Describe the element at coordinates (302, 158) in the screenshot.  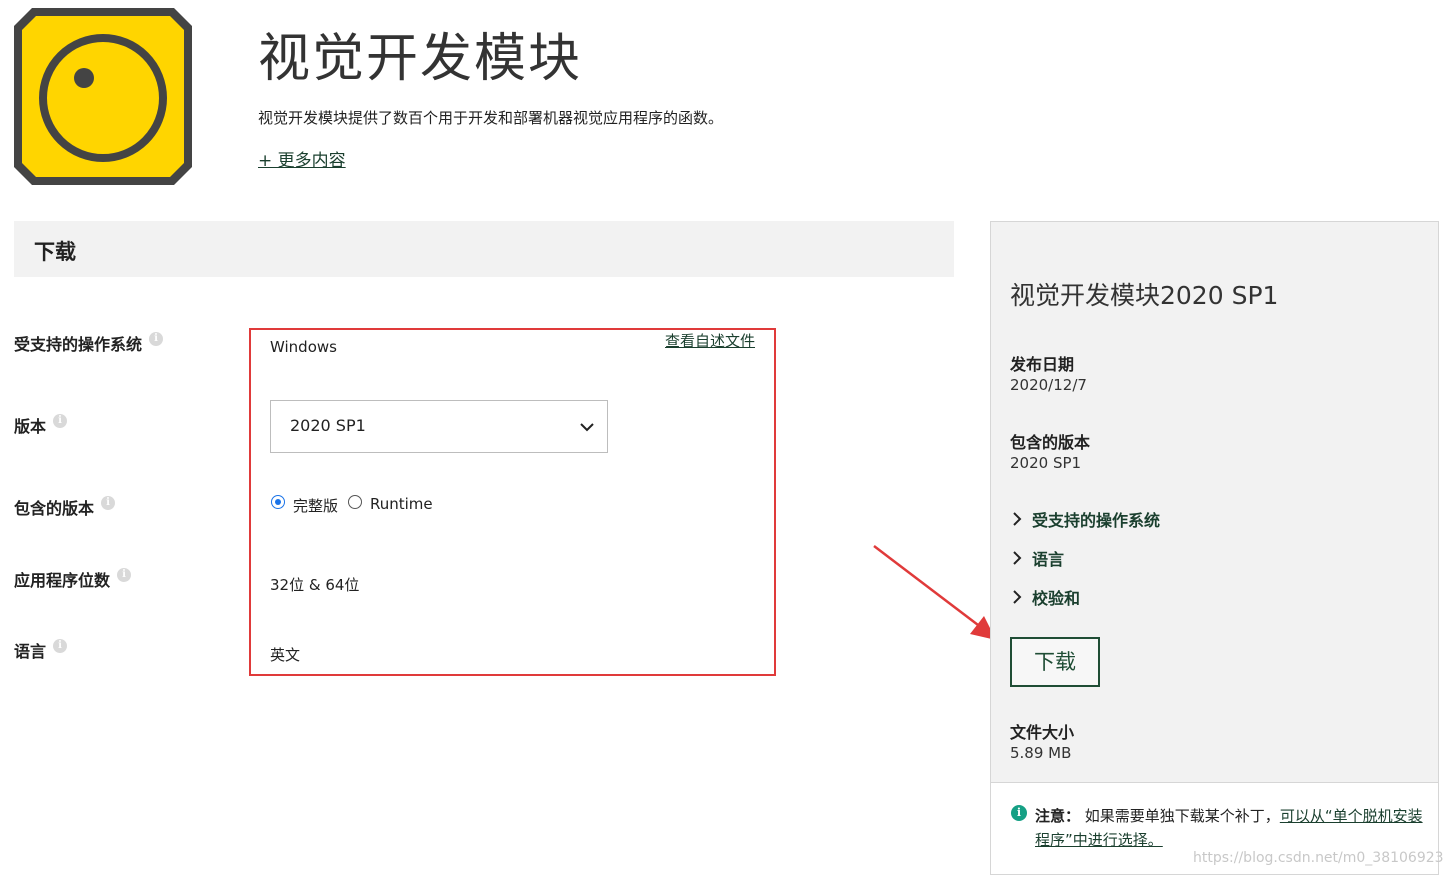
I see `more-content-link: + 更多内容` at that location.